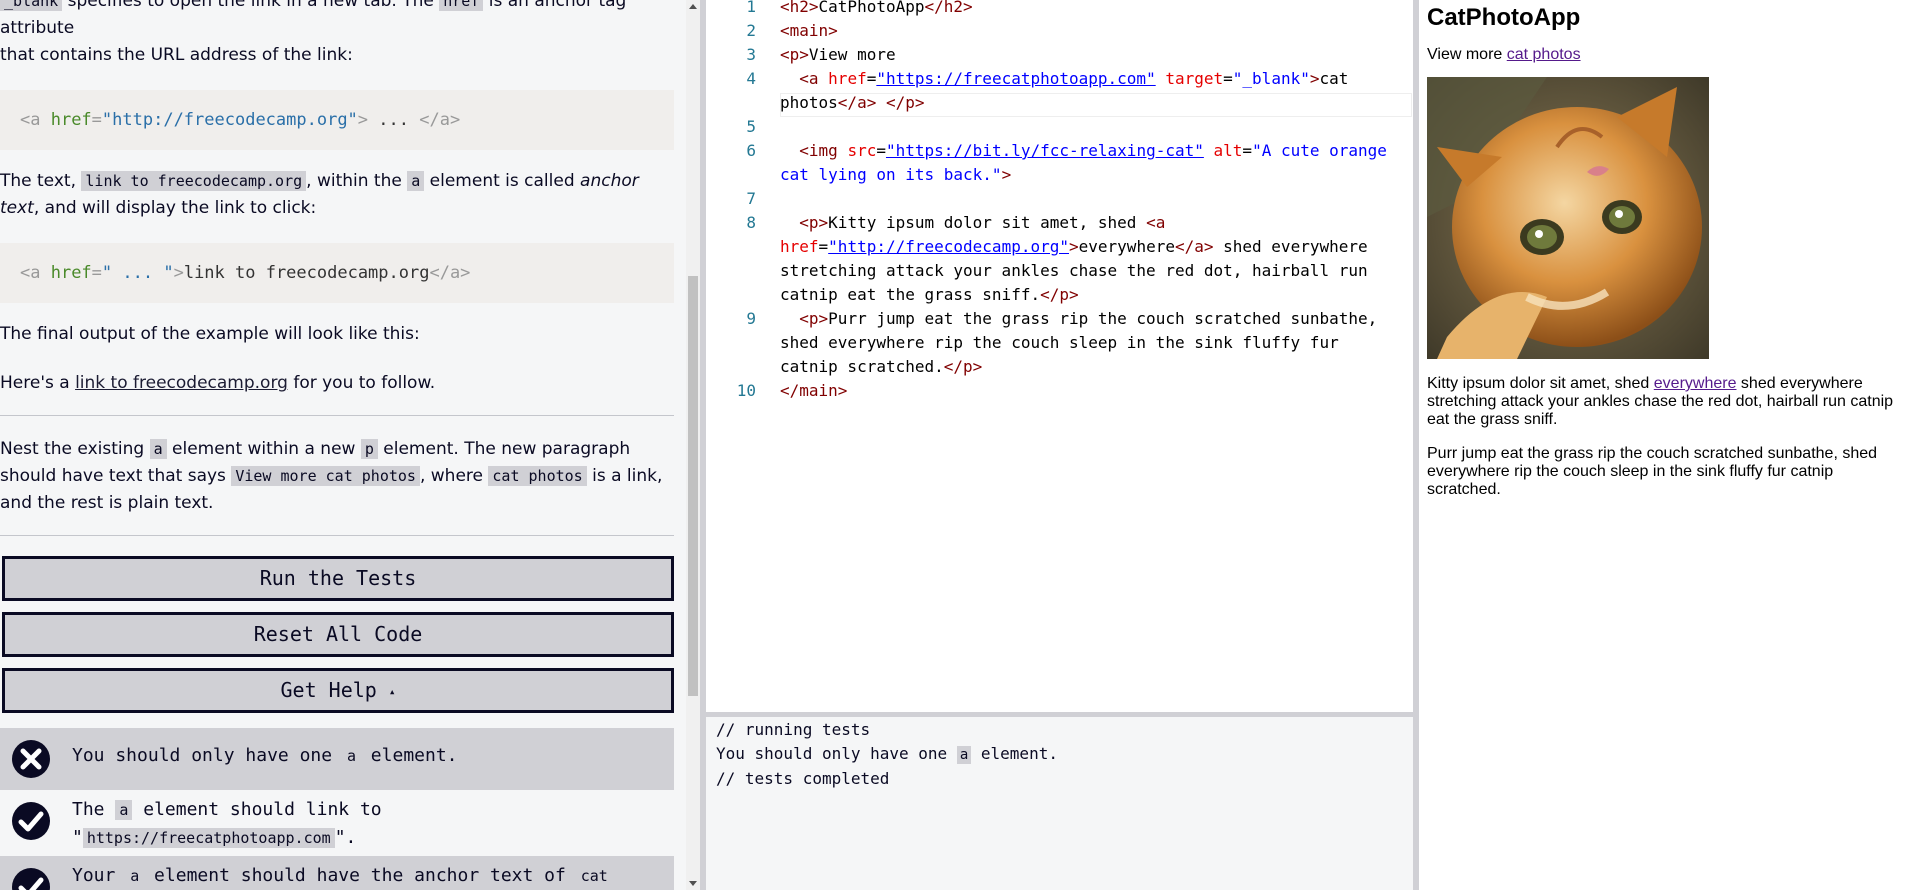  I want to click on everywhere-link: everywhere, so click(1695, 383).